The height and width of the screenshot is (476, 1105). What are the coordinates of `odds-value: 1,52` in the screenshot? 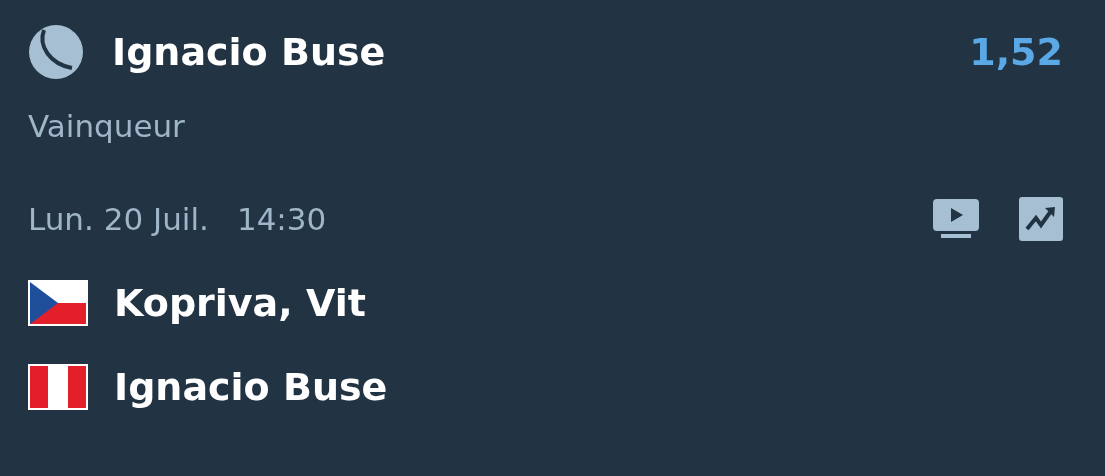 It's located at (1016, 52).